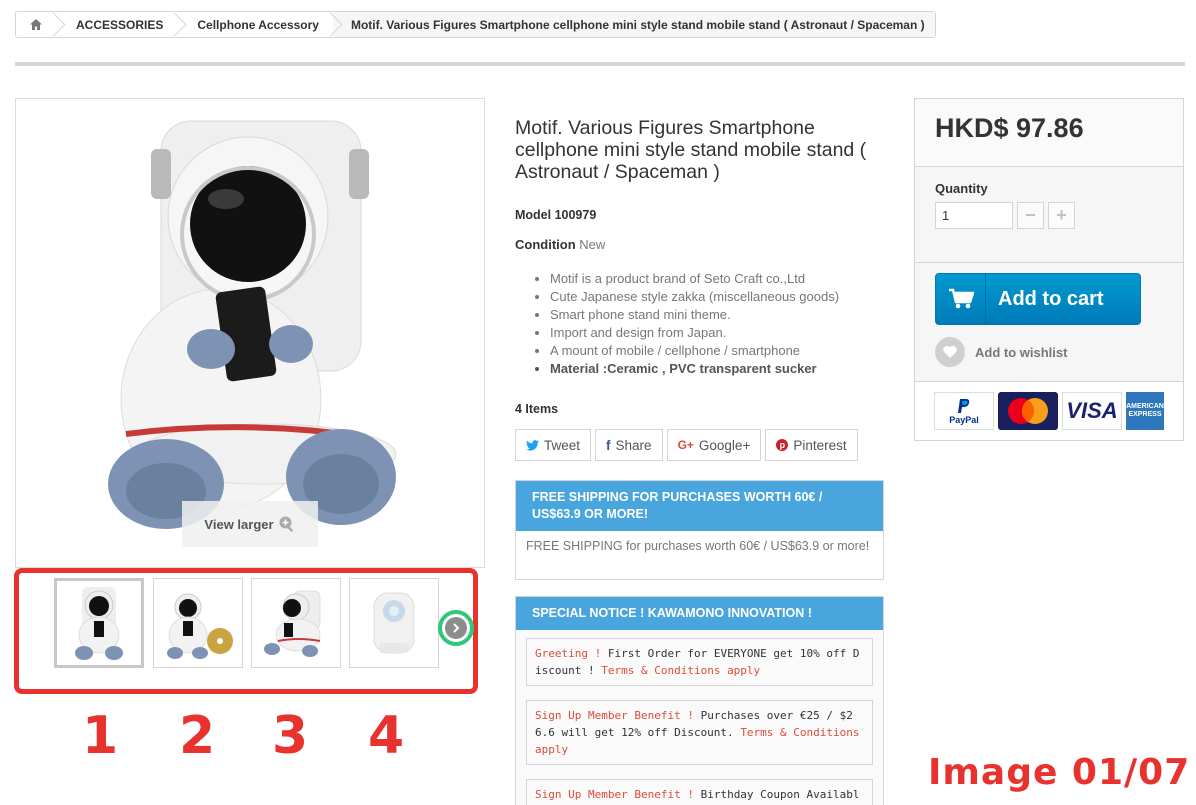 Image resolution: width=1196 pixels, height=805 pixels. I want to click on visa-logo: VISA, so click(1092, 411).